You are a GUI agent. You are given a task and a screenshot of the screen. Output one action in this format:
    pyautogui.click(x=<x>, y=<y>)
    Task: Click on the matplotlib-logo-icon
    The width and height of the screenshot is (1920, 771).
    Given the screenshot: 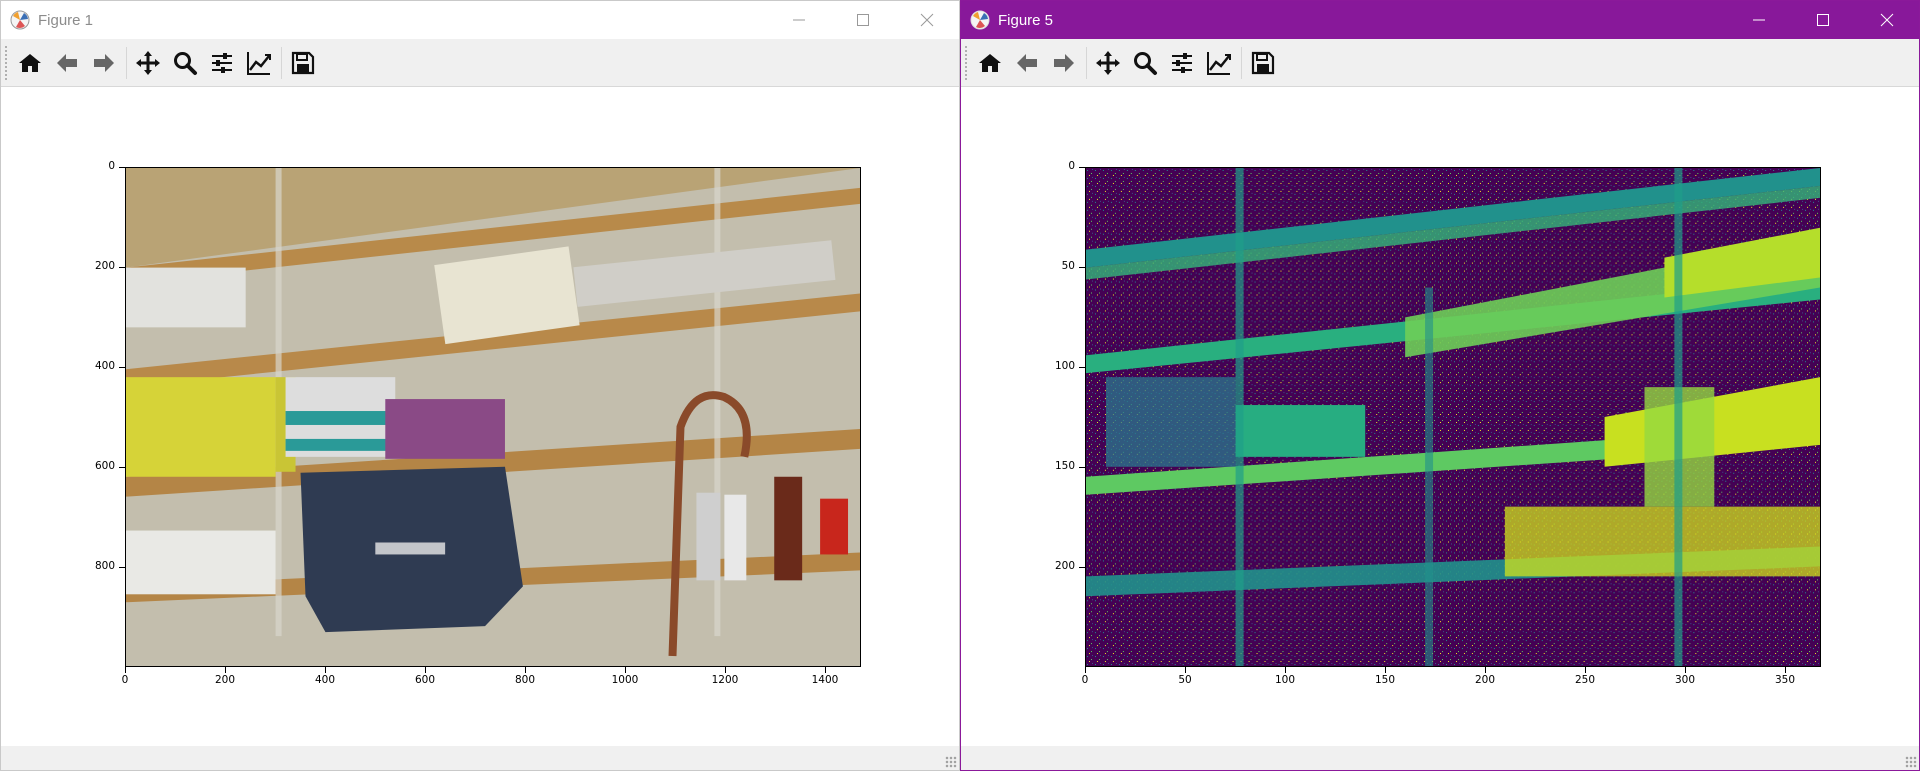 What is the action you would take?
    pyautogui.click(x=980, y=20)
    